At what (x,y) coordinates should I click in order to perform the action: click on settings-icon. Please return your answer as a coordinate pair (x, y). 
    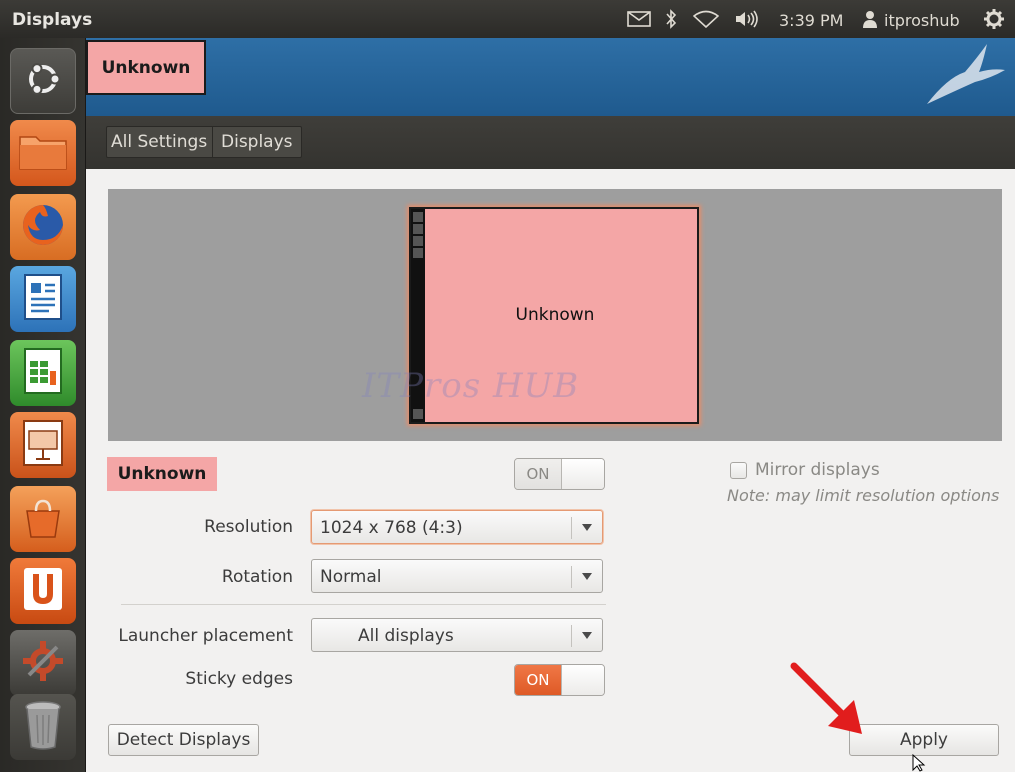
    Looking at the image, I should click on (43, 663).